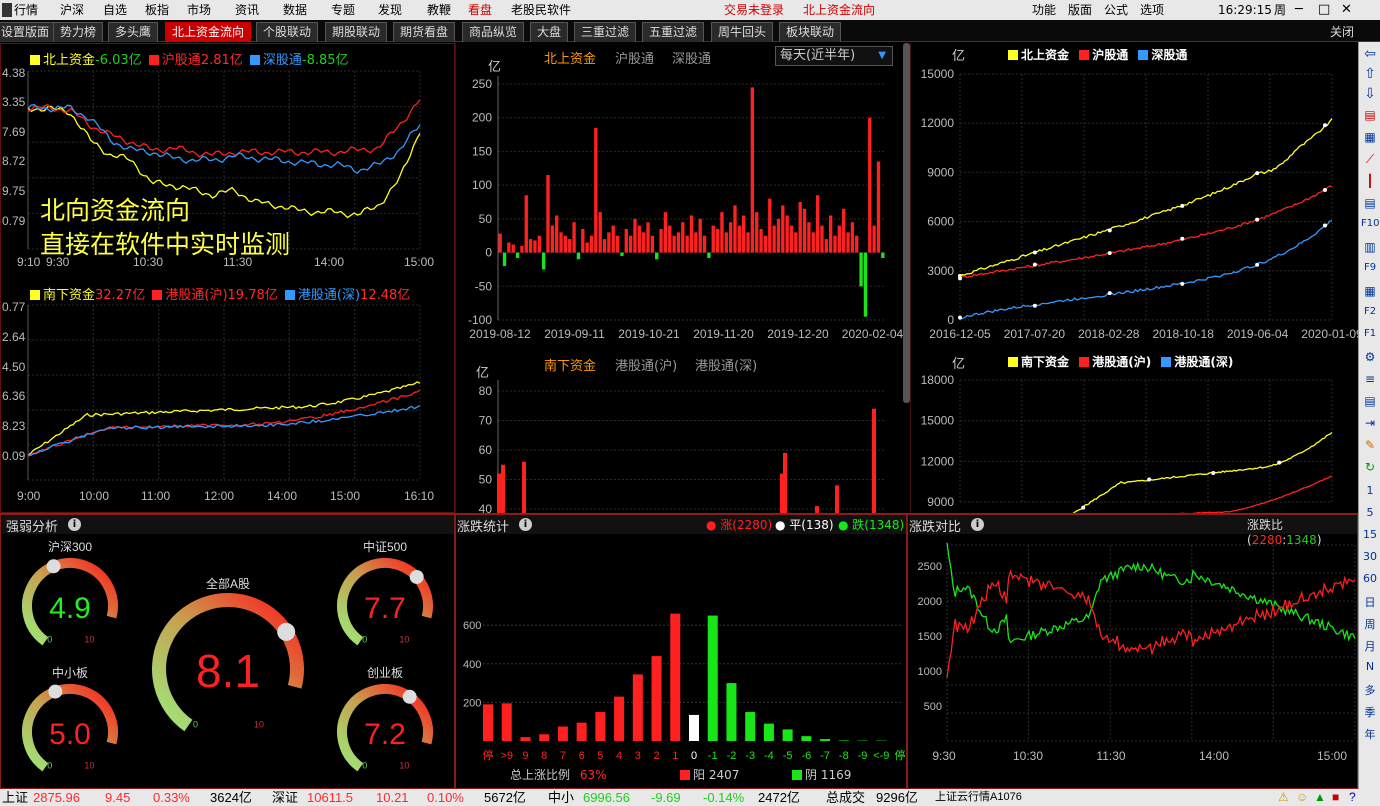  Describe the element at coordinates (742, 32) in the screenshot. I see `tab-weekly-bull: 周牛回头` at that location.